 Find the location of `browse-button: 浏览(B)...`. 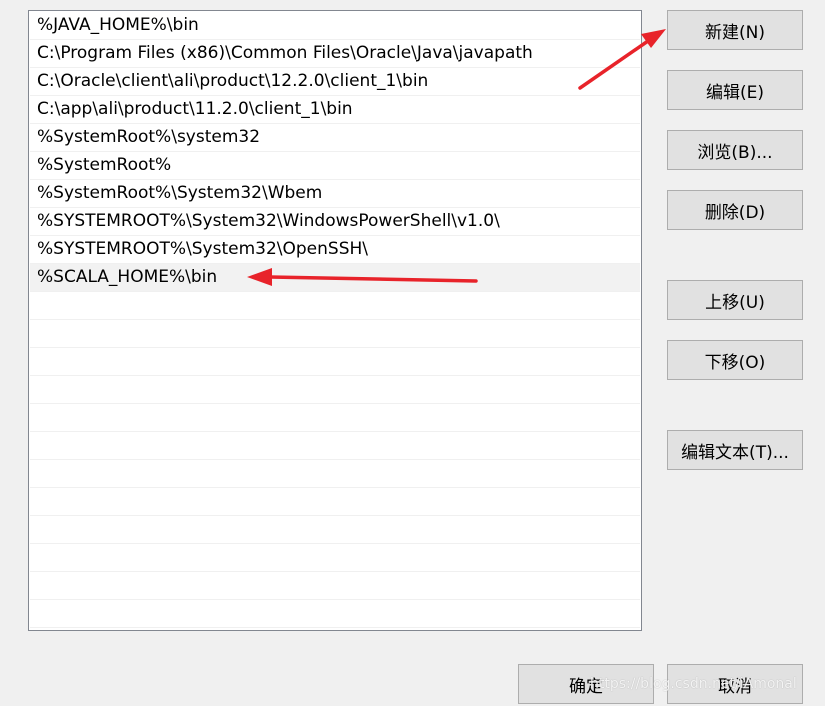

browse-button: 浏览(B)... is located at coordinates (735, 150).